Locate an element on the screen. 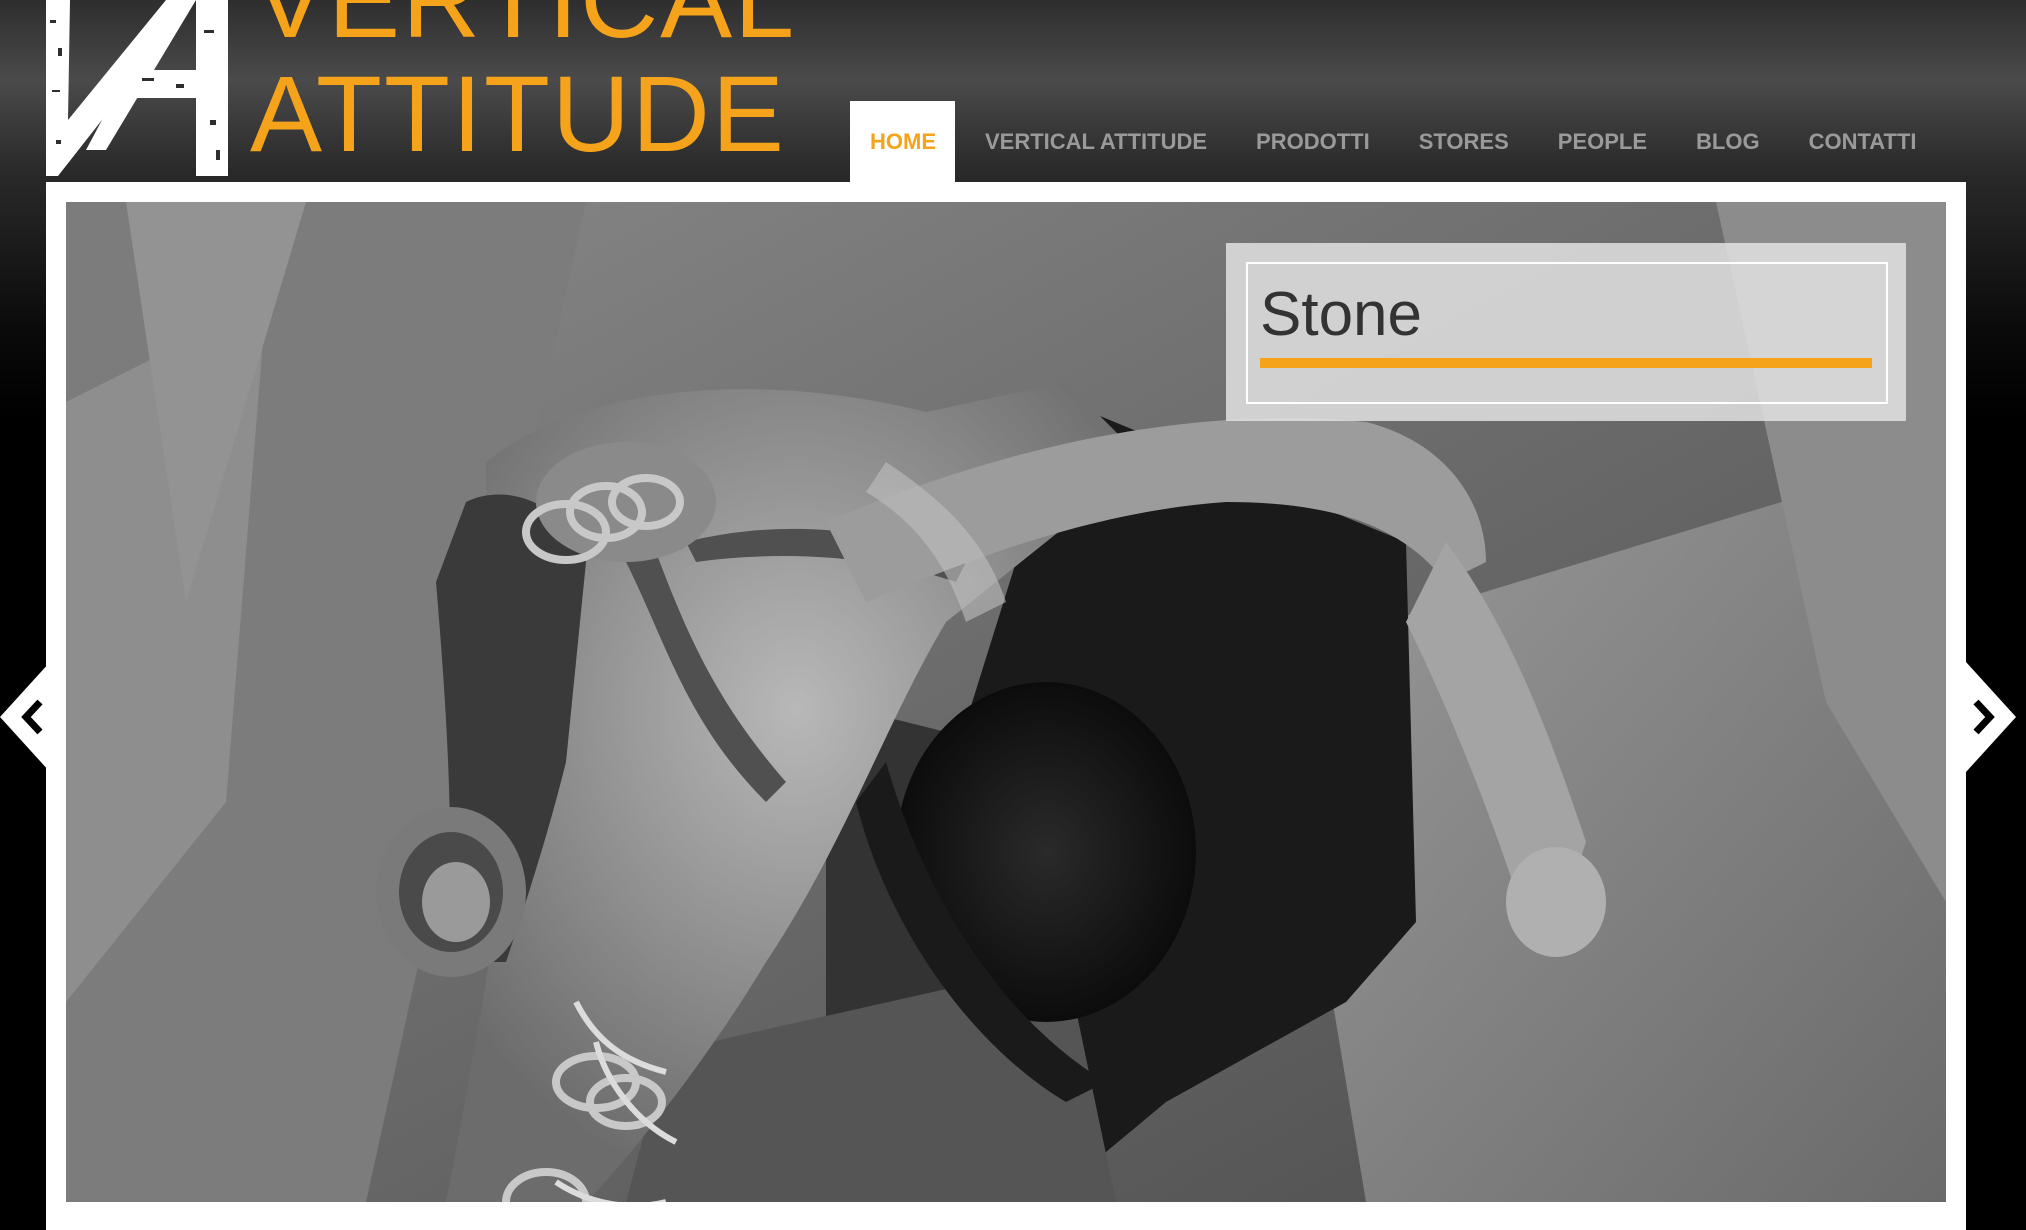  chevron-left-icon is located at coordinates (25, 717).